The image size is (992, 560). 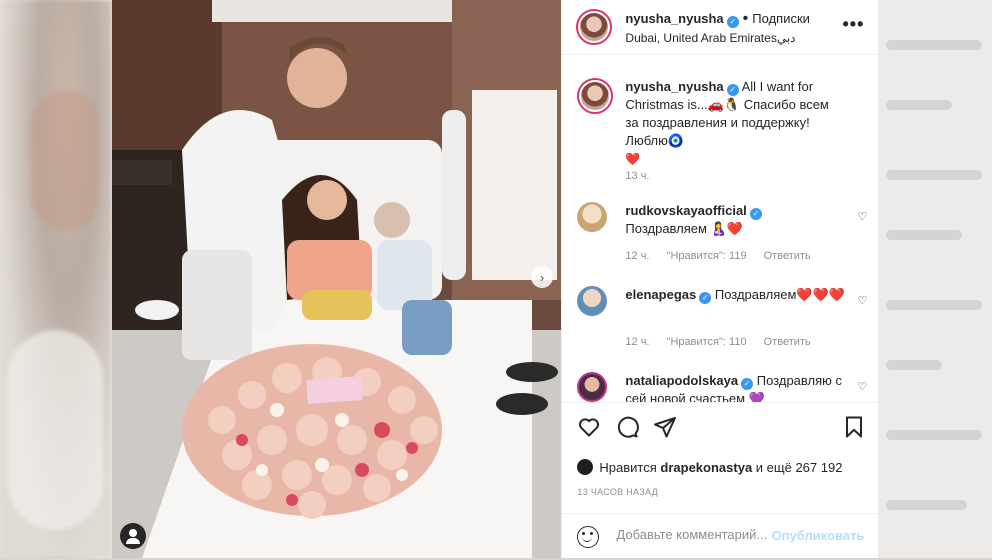 I want to click on post-location: Dubai, United Arab Emiratesدبي, so click(x=710, y=38).